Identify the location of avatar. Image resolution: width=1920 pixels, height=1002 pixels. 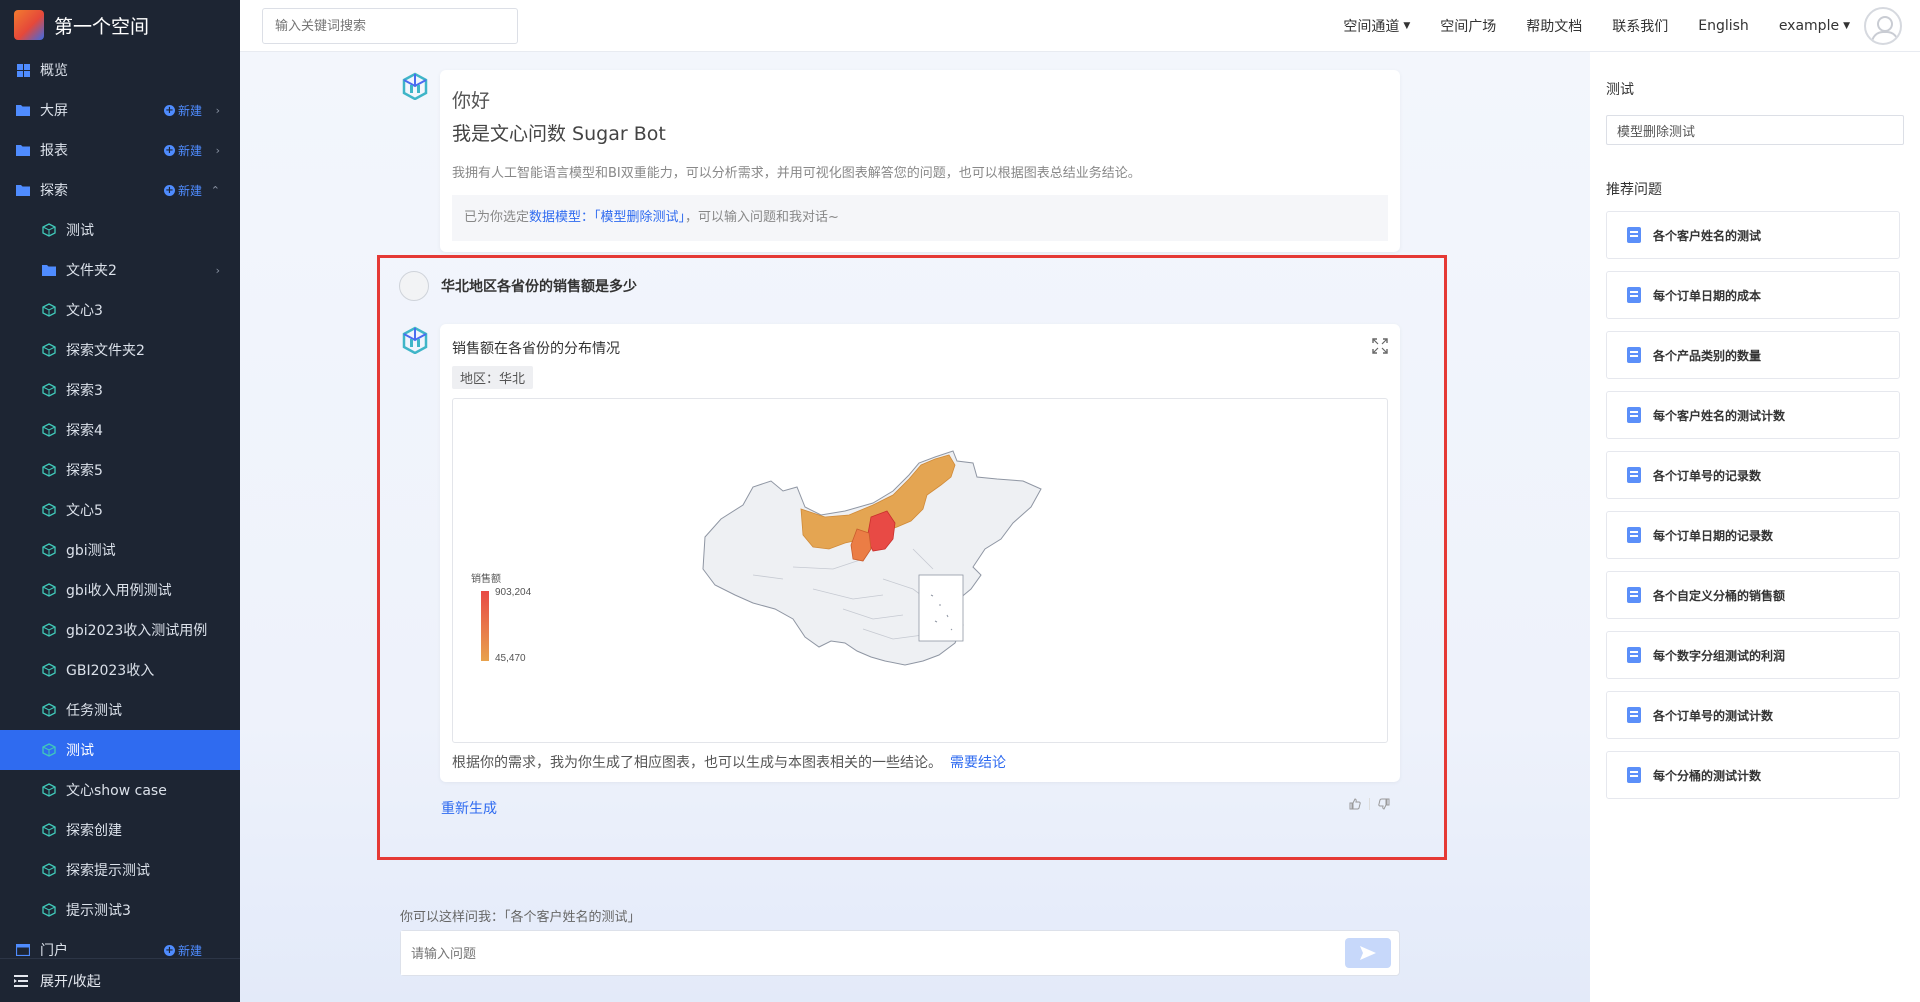
(1883, 26).